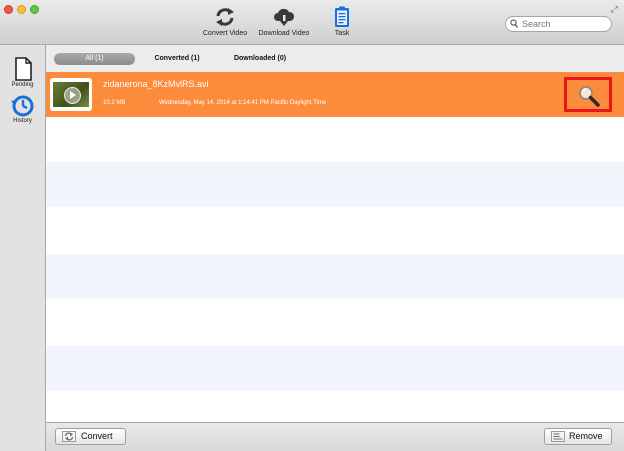 The image size is (624, 451). What do you see at coordinates (536, 24) in the screenshot?
I see `search-placeholder: Search` at bounding box center [536, 24].